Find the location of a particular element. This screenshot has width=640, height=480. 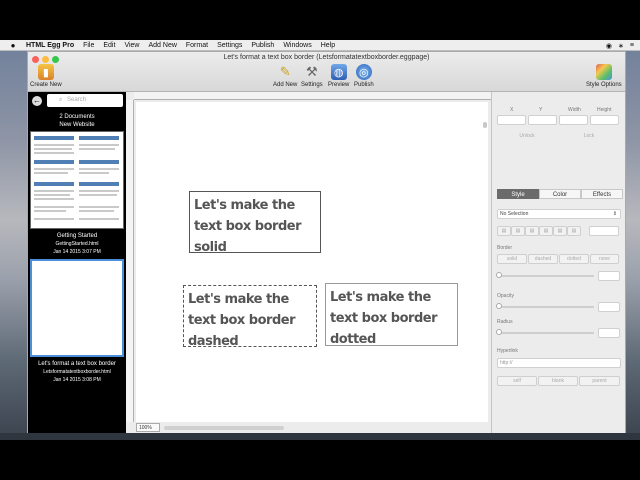

settings-button: ⚒ Settings is located at coordinates (312, 76).